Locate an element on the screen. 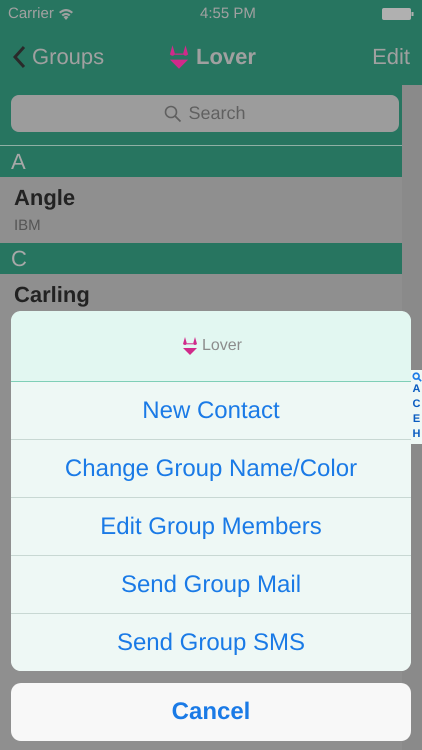 This screenshot has width=422, height=750. section-header: C is located at coordinates (201, 258).